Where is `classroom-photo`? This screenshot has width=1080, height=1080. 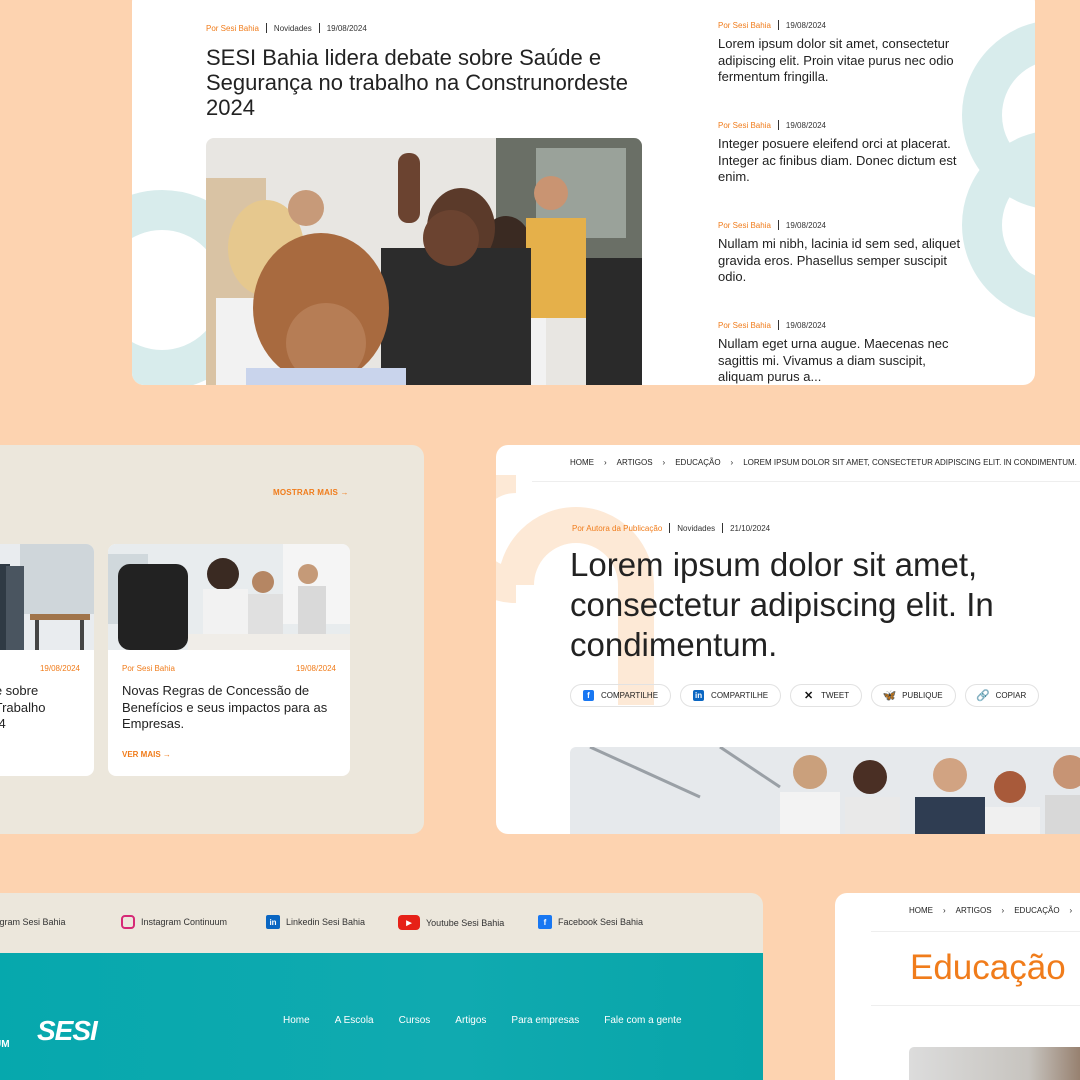 classroom-photo is located at coordinates (424, 261).